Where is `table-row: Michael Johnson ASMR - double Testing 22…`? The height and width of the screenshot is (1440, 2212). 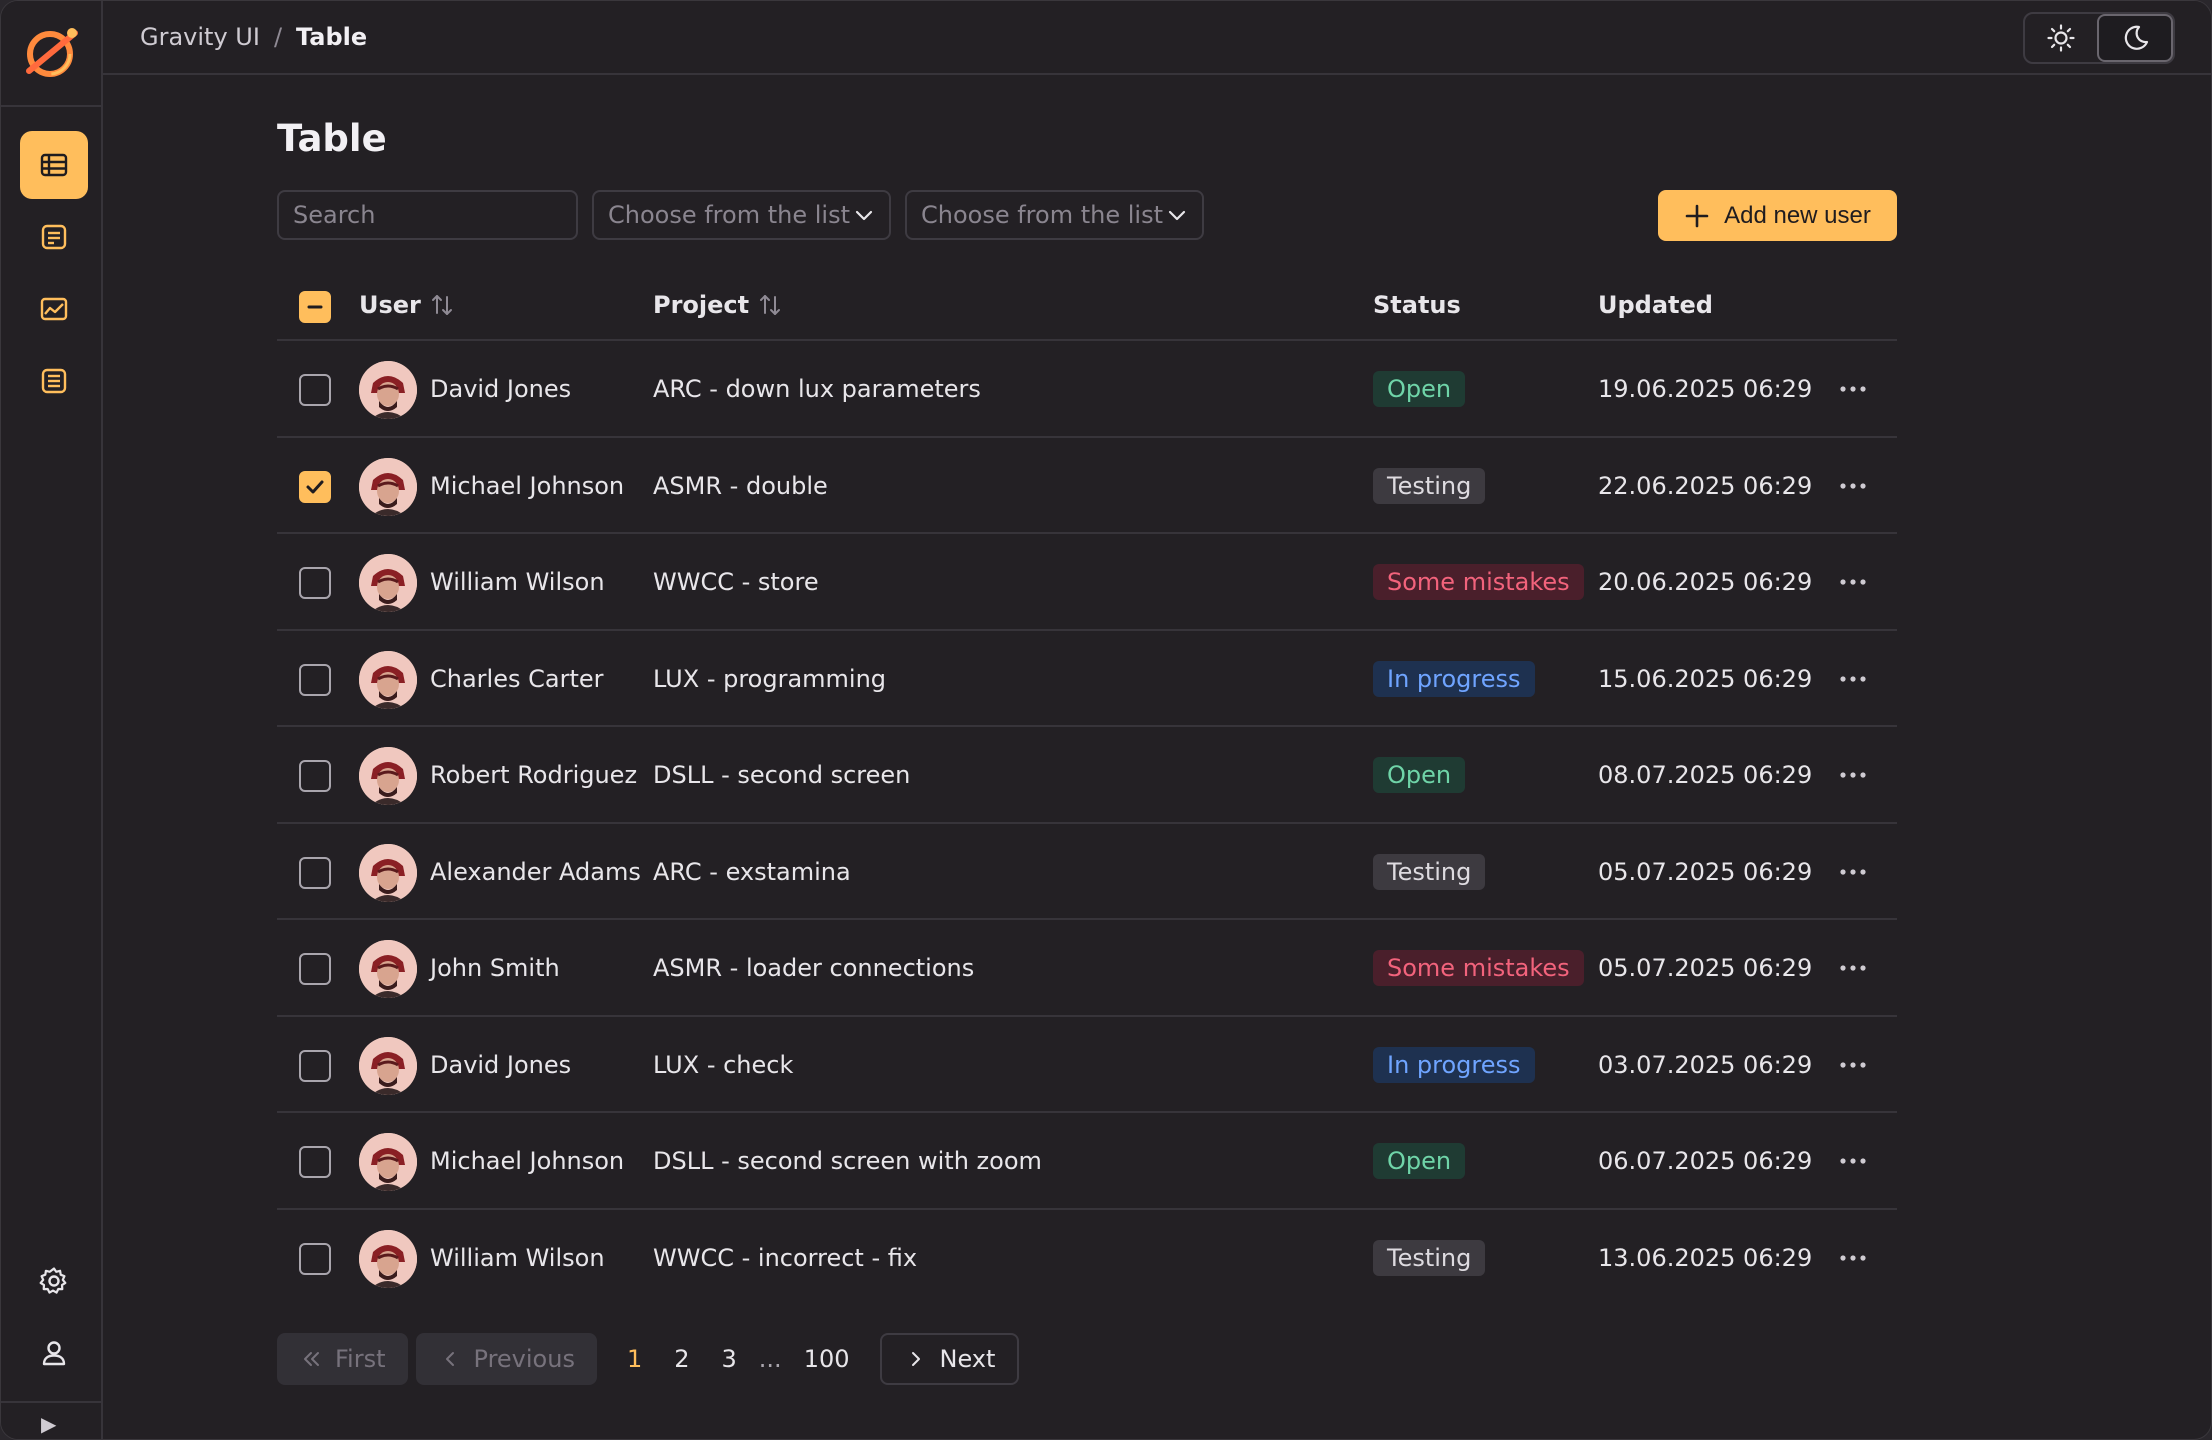 table-row: Michael Johnson ASMR - double Testing 22… is located at coordinates (1087, 486).